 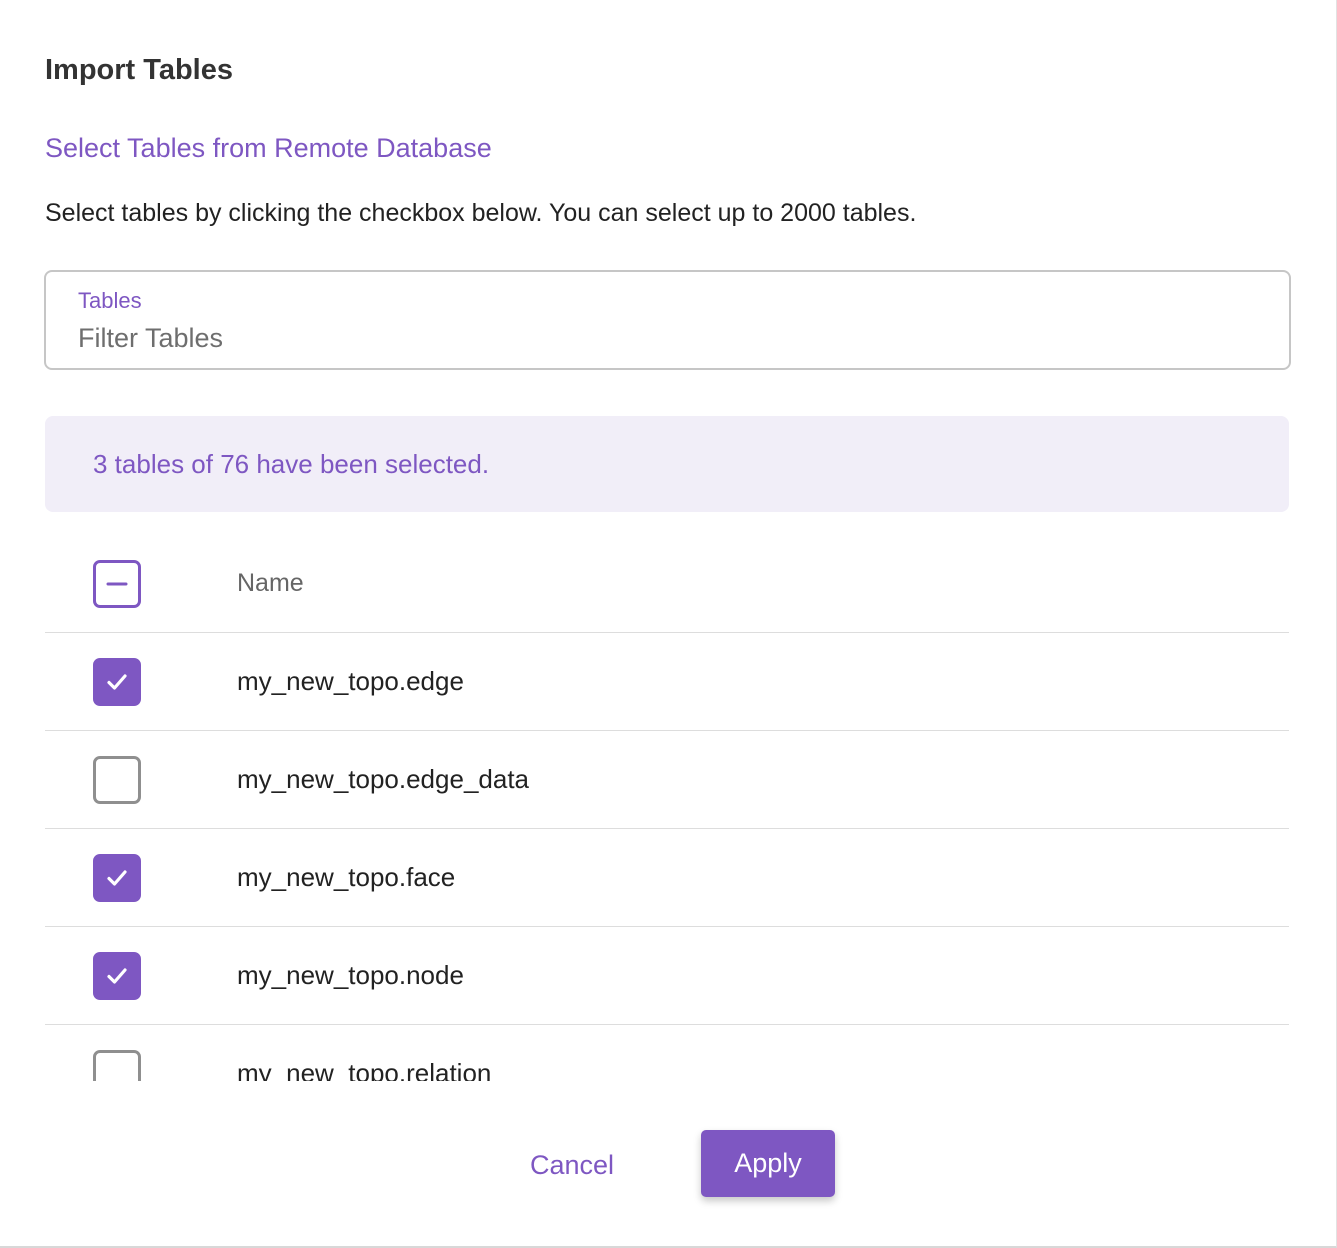 What do you see at coordinates (350, 975) in the screenshot?
I see `table-name: my_new_topo.node` at bounding box center [350, 975].